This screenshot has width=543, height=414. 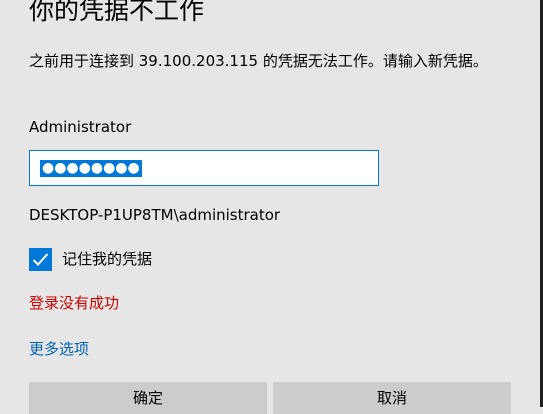 What do you see at coordinates (80, 127) in the screenshot?
I see `username-label: Administrator` at bounding box center [80, 127].